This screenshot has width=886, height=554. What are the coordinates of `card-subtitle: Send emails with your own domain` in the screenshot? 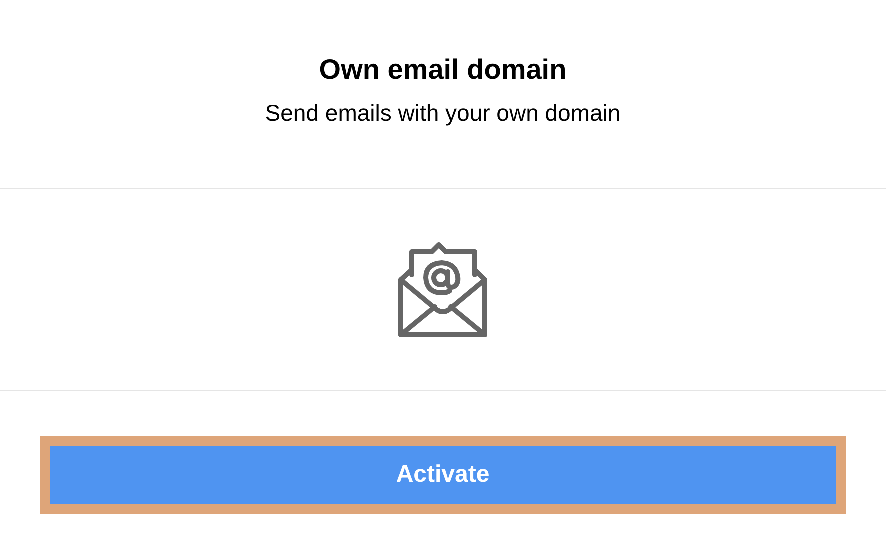 It's located at (443, 113).